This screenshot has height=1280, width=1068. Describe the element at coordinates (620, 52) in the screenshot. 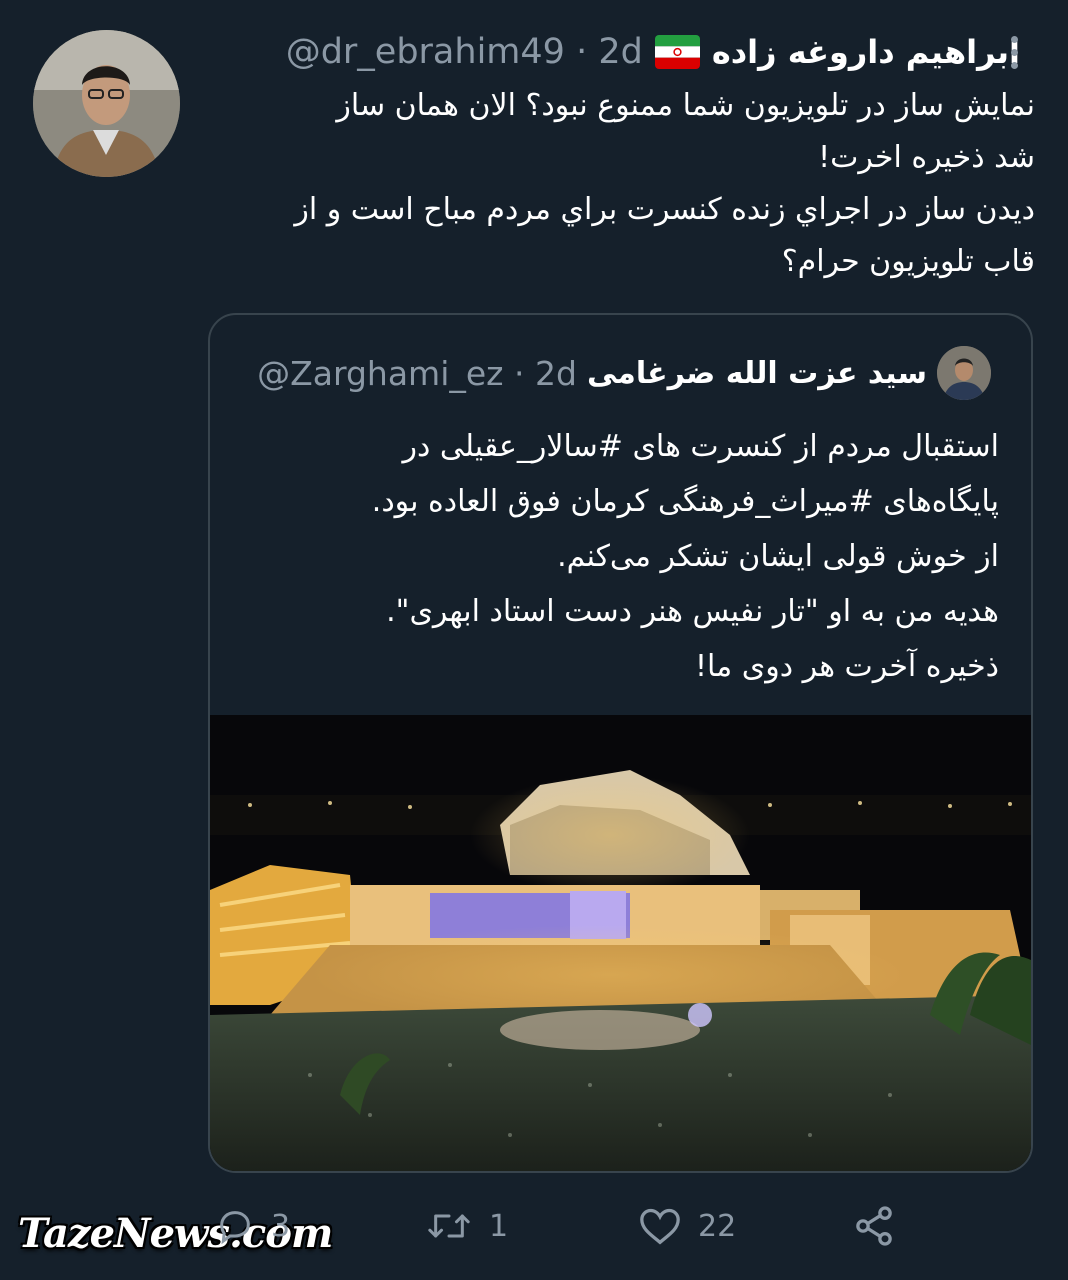

I see `time-value: 2d` at that location.